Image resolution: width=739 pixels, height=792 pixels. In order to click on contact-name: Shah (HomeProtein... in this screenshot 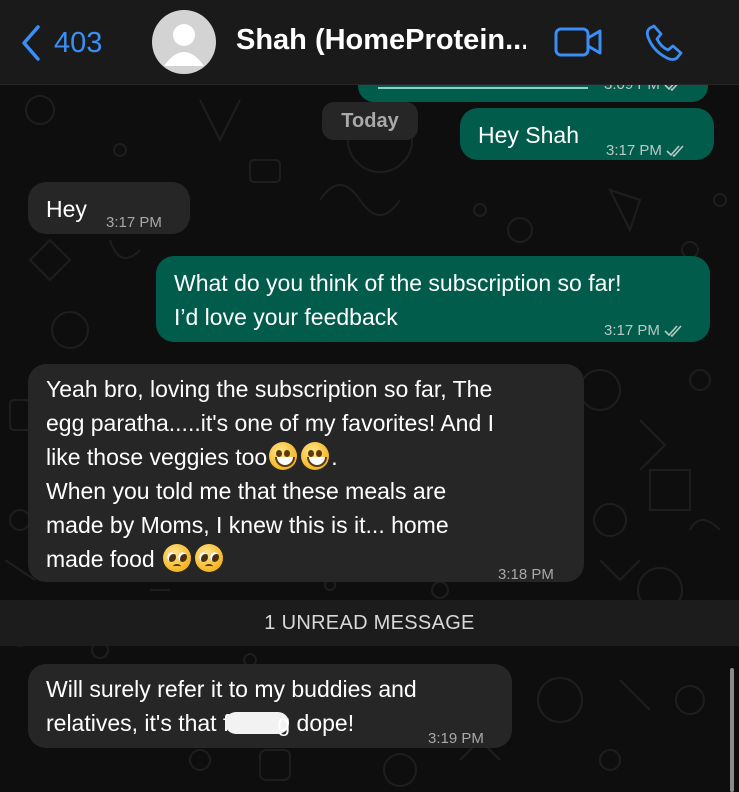, I will do `click(381, 40)`.